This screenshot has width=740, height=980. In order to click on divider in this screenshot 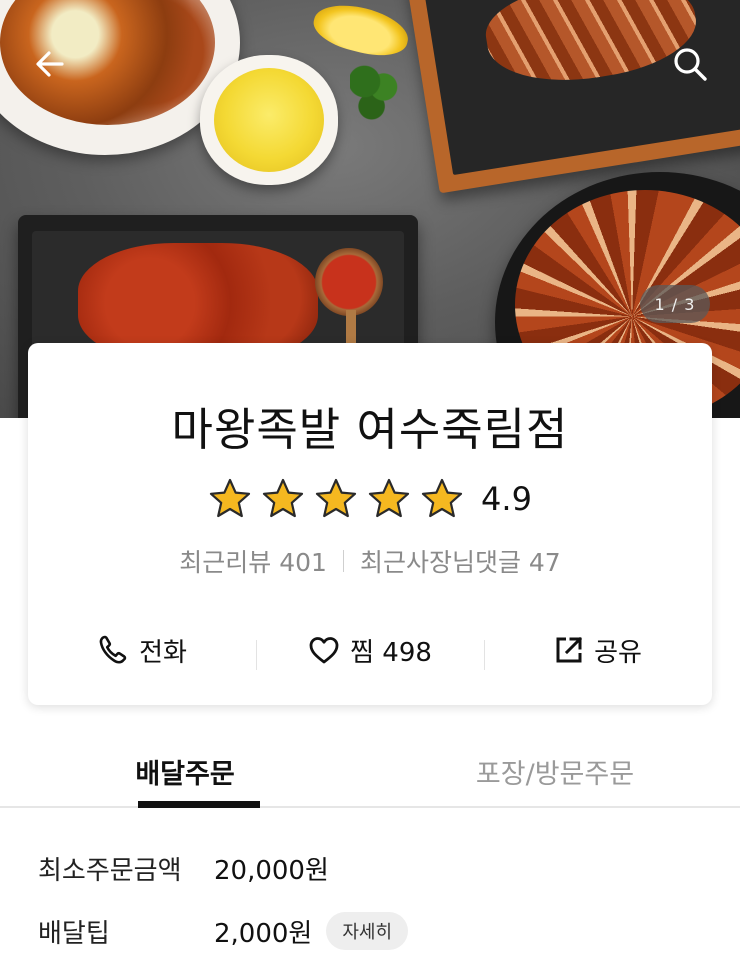, I will do `click(343, 561)`.